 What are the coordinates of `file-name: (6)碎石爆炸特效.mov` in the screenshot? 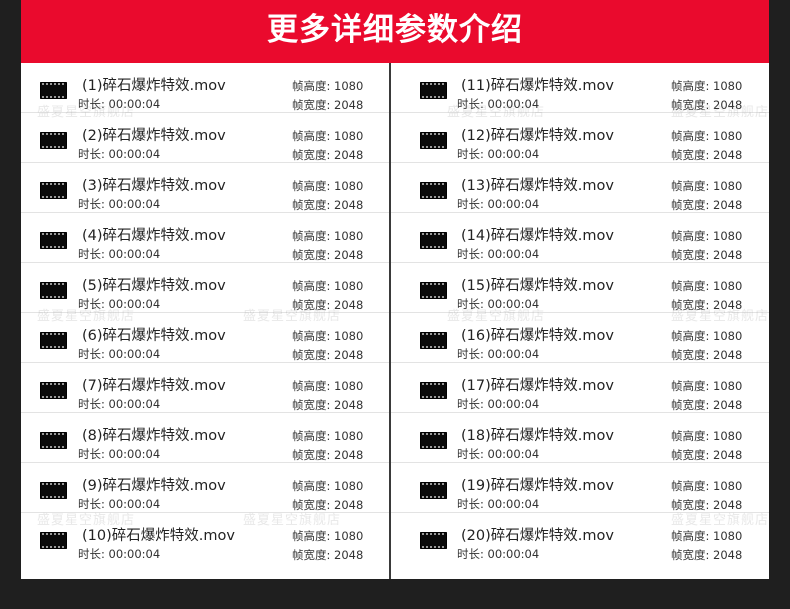 It's located at (154, 336).